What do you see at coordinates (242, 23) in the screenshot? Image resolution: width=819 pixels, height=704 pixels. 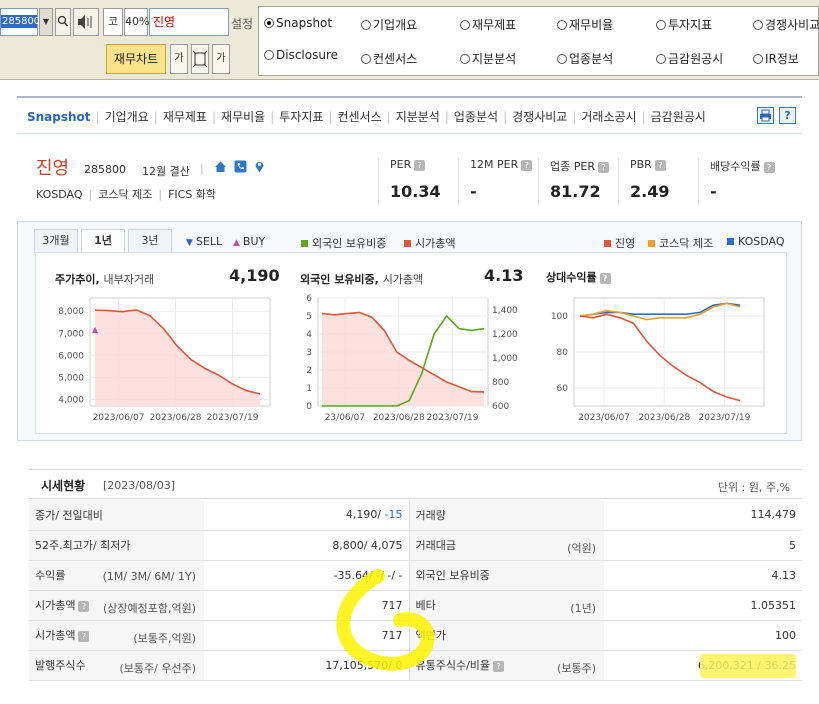 I see `settings-label: 설정` at bounding box center [242, 23].